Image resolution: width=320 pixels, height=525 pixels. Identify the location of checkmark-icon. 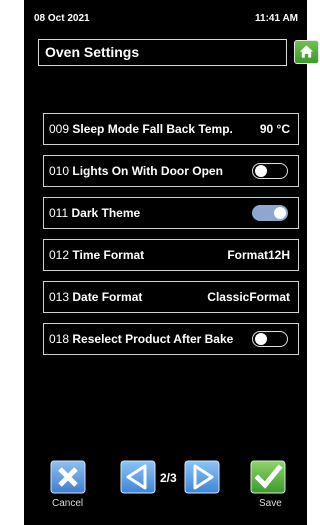
(268, 477).